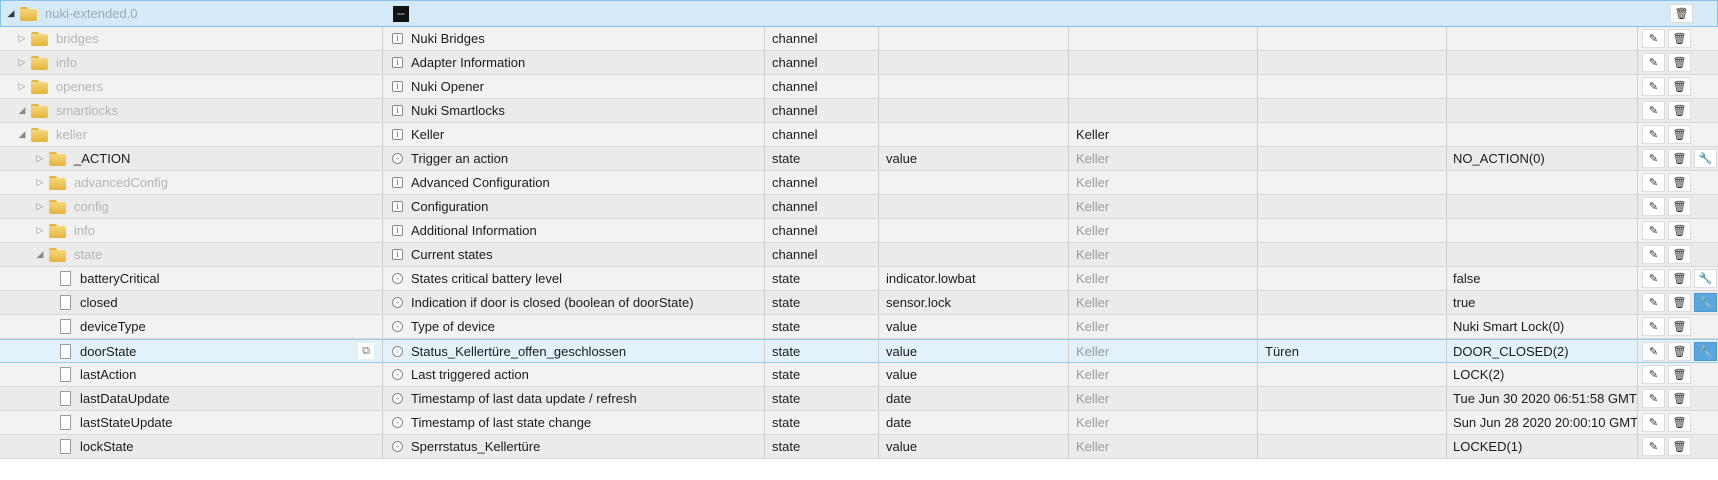 The width and height of the screenshot is (1718, 480). I want to click on role-cell: date, so click(974, 398).